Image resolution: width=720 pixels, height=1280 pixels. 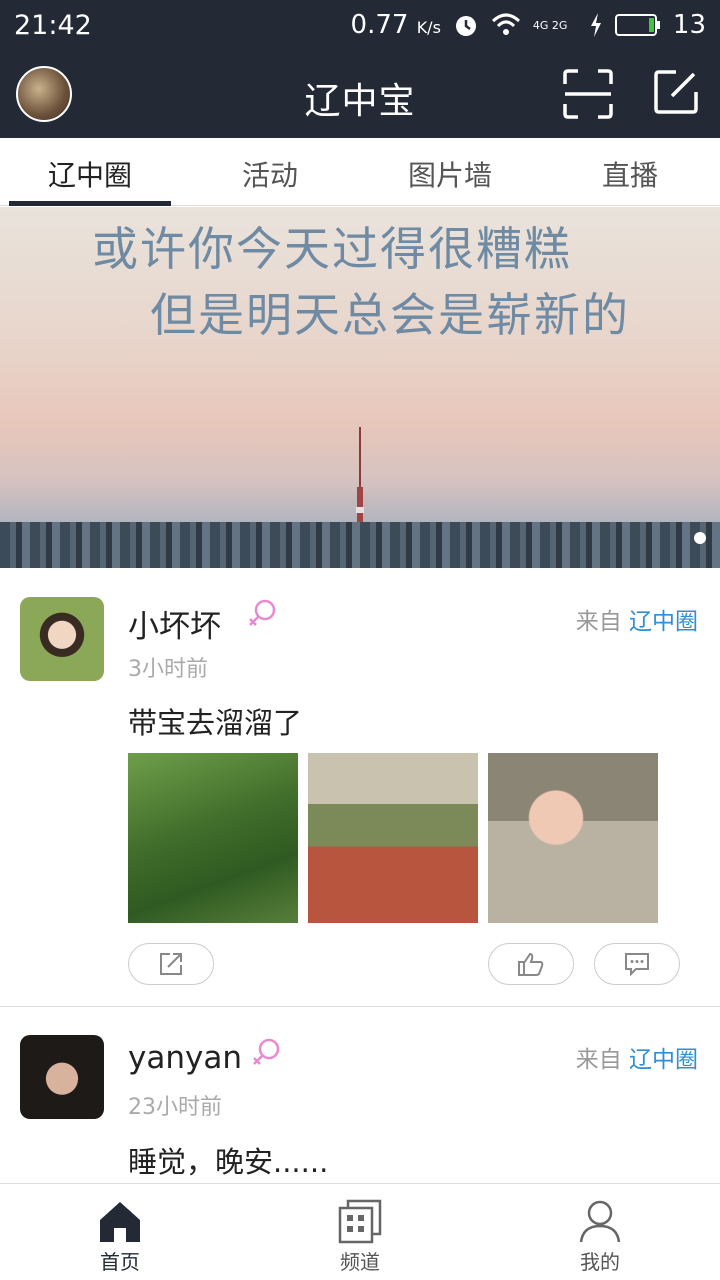 What do you see at coordinates (600, 1221) in the screenshot?
I see `user-icon` at bounding box center [600, 1221].